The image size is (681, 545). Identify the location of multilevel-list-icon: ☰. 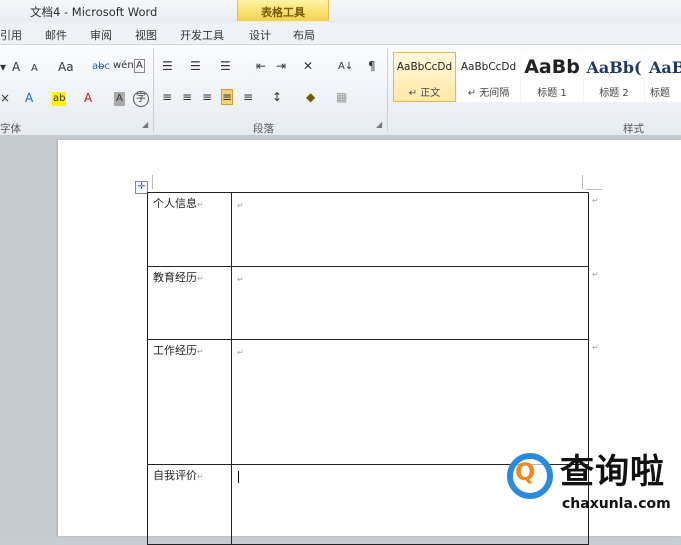
(225, 66).